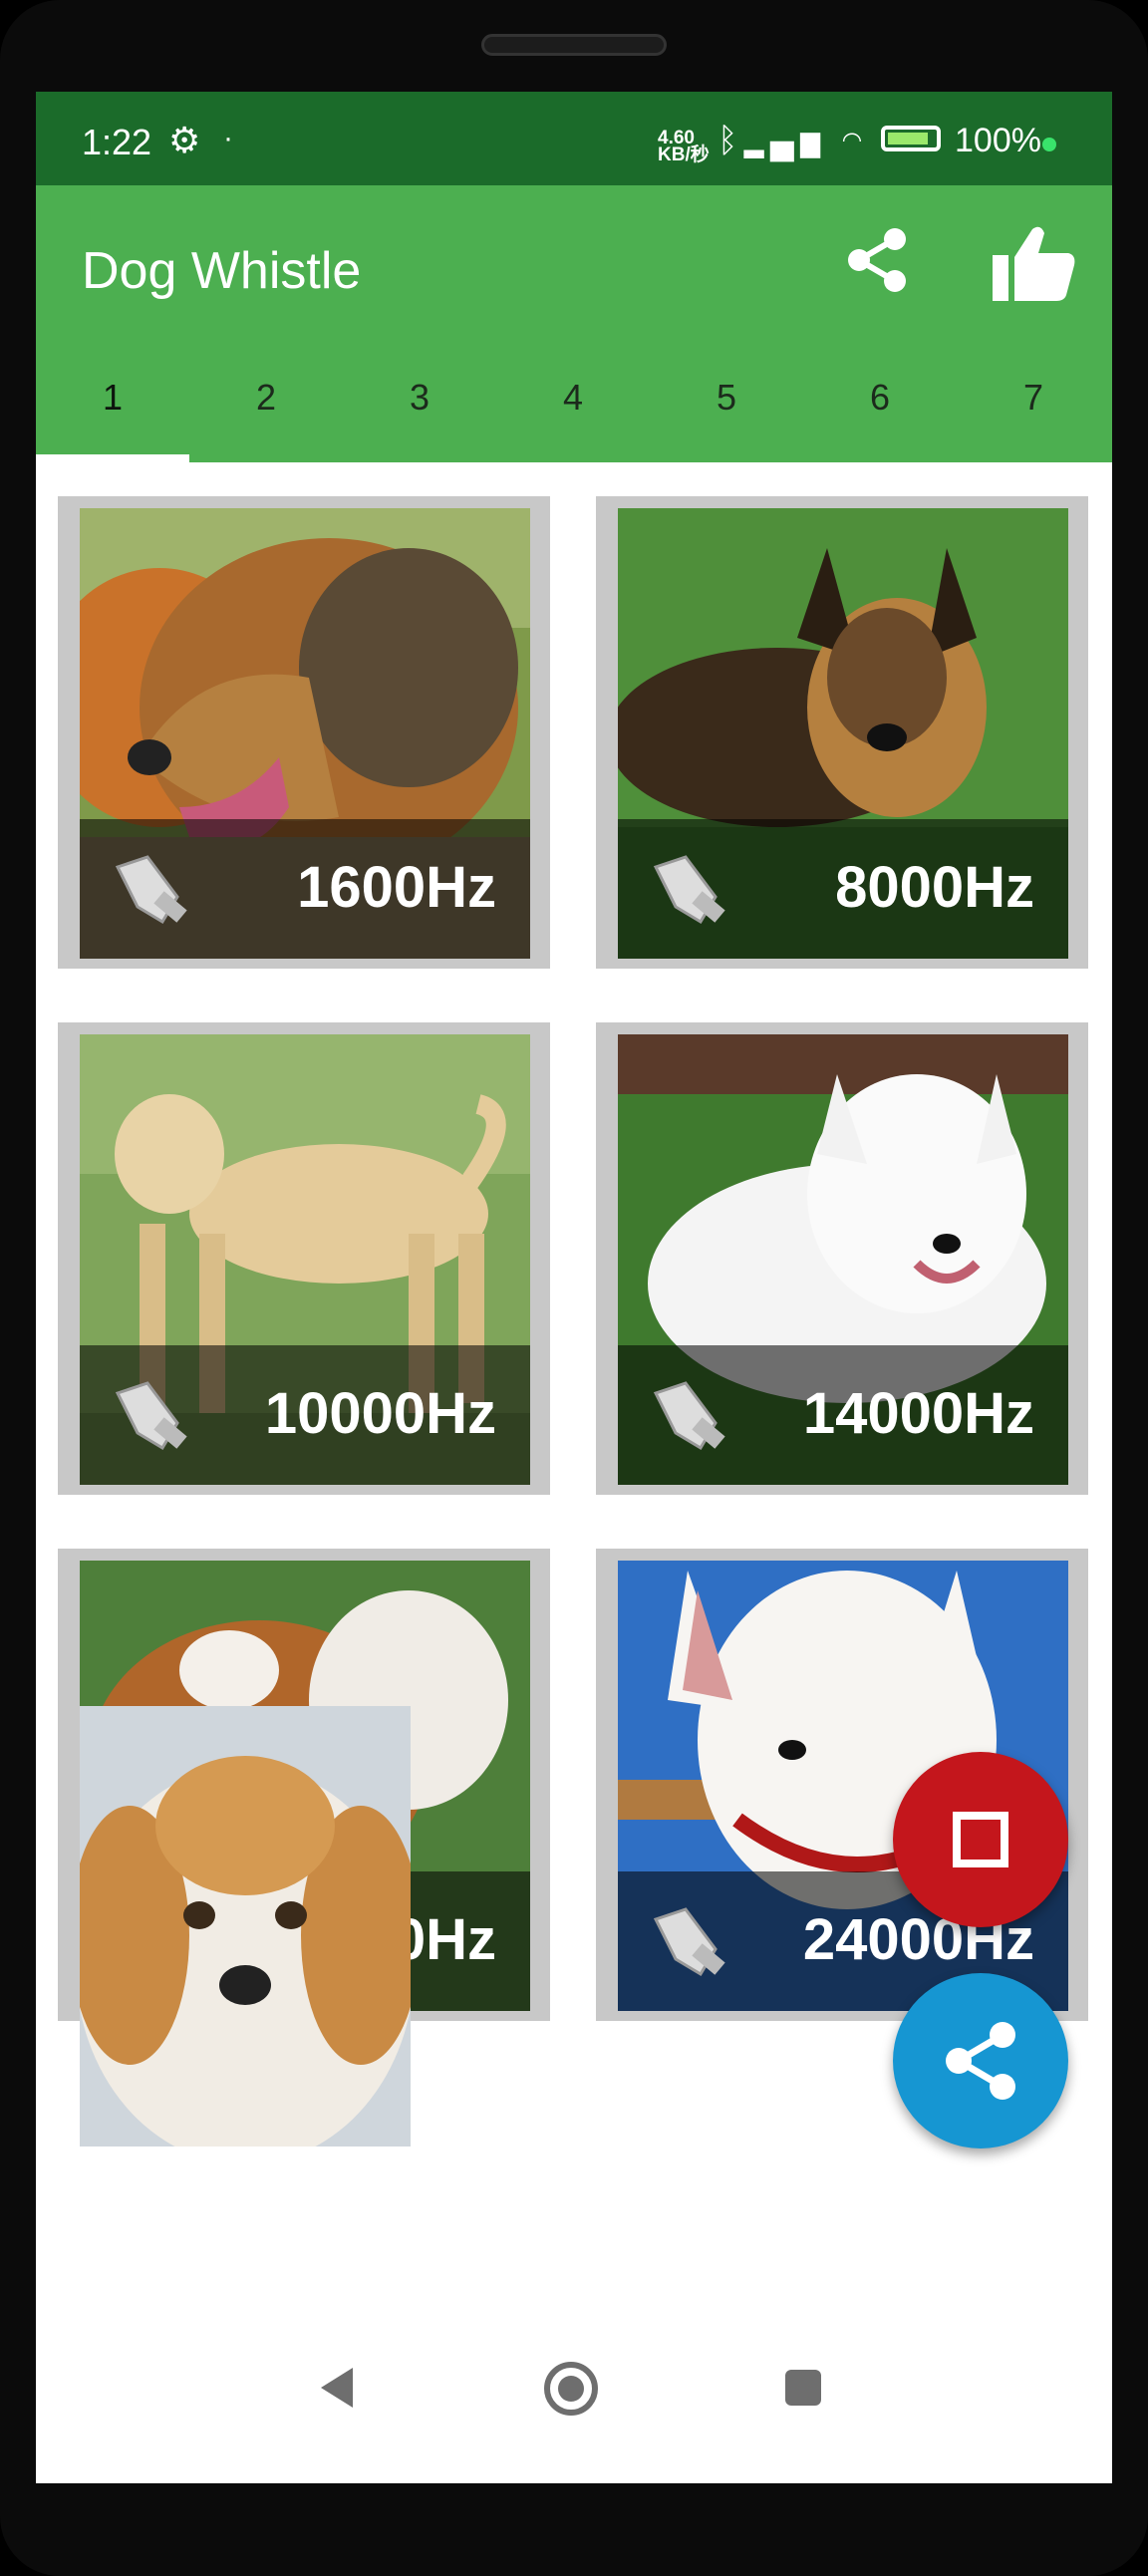 This screenshot has height=2576, width=1148. Describe the element at coordinates (684, 146) in the screenshot. I see `network-speed: 4.60 KB/秒` at that location.